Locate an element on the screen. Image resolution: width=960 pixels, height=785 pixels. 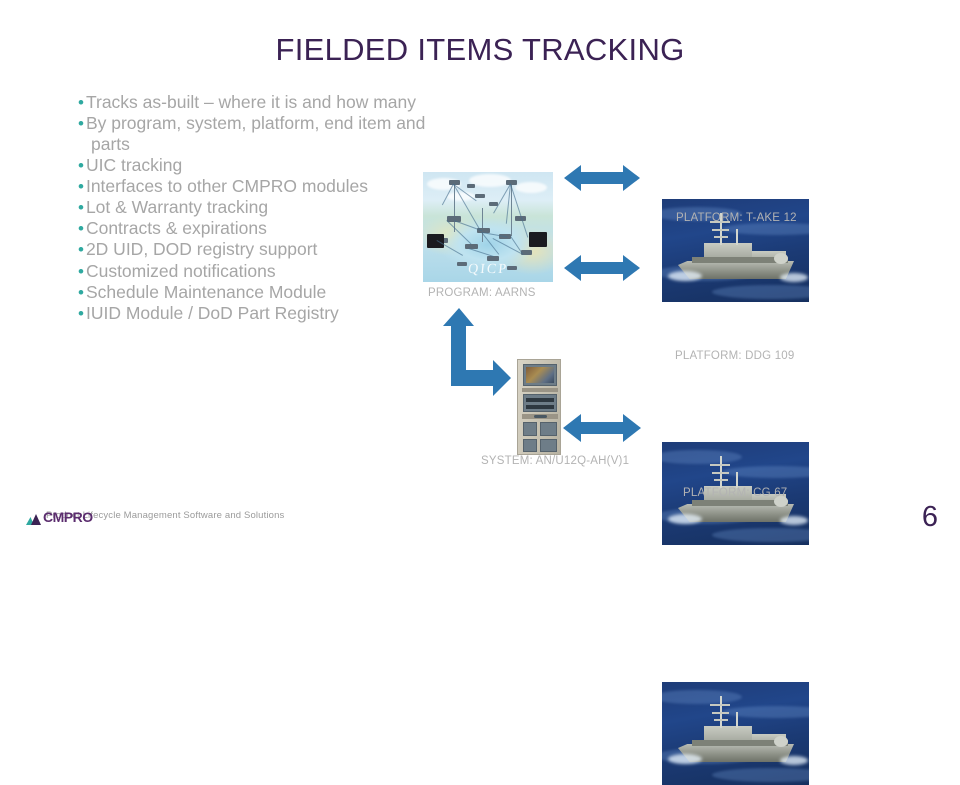
list-item: • Contracts & expirations is located at coordinates (253, 228).